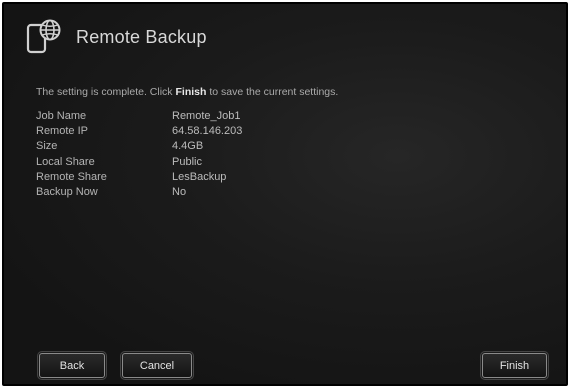 This screenshot has height=390, width=574. Describe the element at coordinates (139, 116) in the screenshot. I see `summary-row-job-name: Job Name Remote_Job1` at that location.